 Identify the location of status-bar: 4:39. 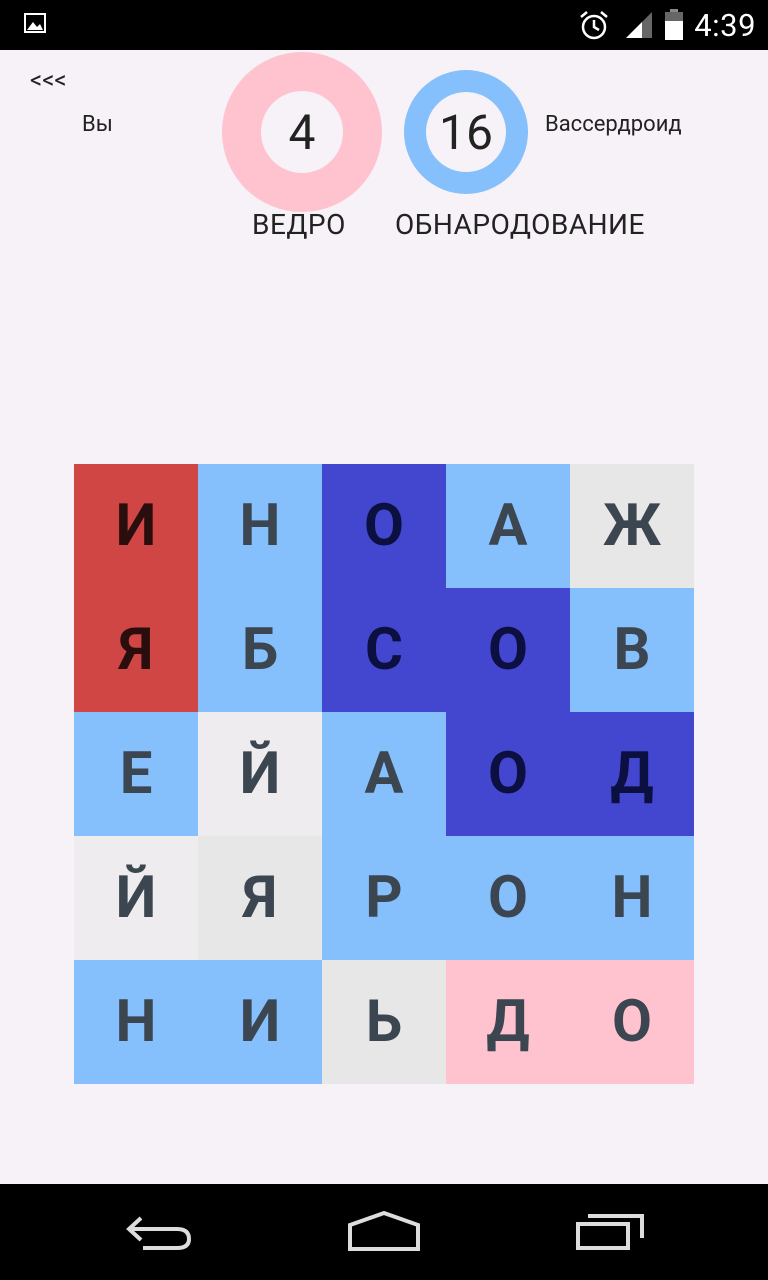
(384, 25).